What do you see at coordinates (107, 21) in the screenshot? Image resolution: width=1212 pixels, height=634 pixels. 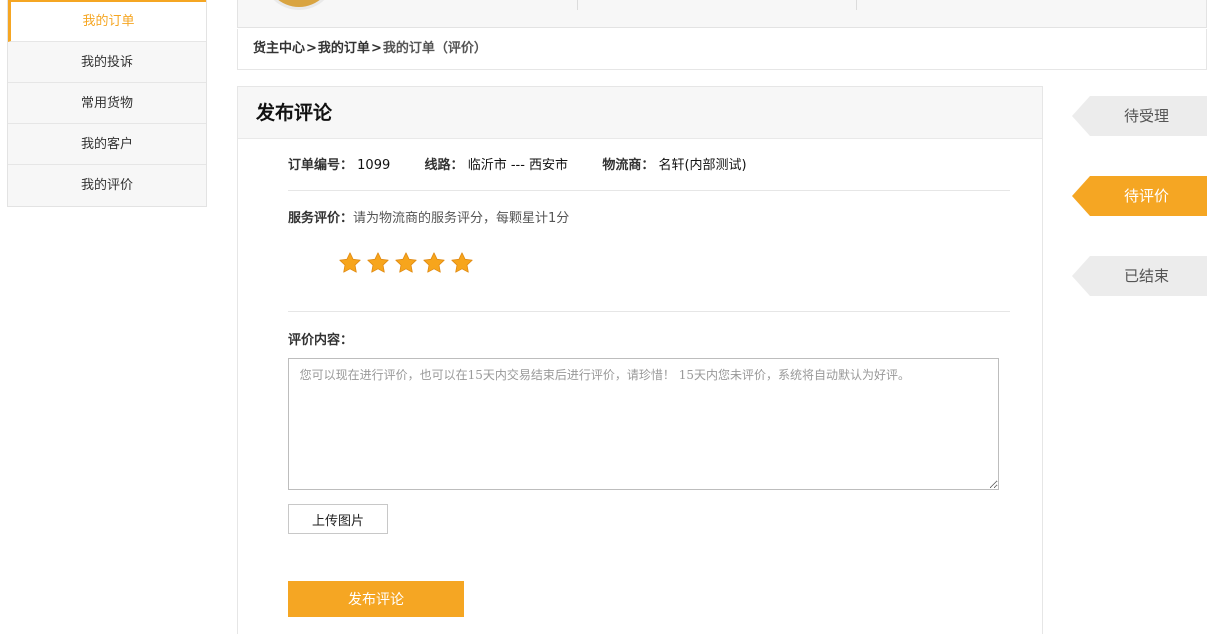 I see `sidebar-item-my-orders: 我的订单` at bounding box center [107, 21].